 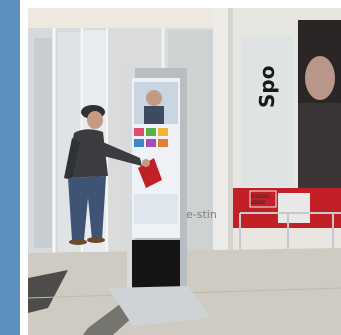 I want to click on left-accent-bar, so click(x=10, y=167).